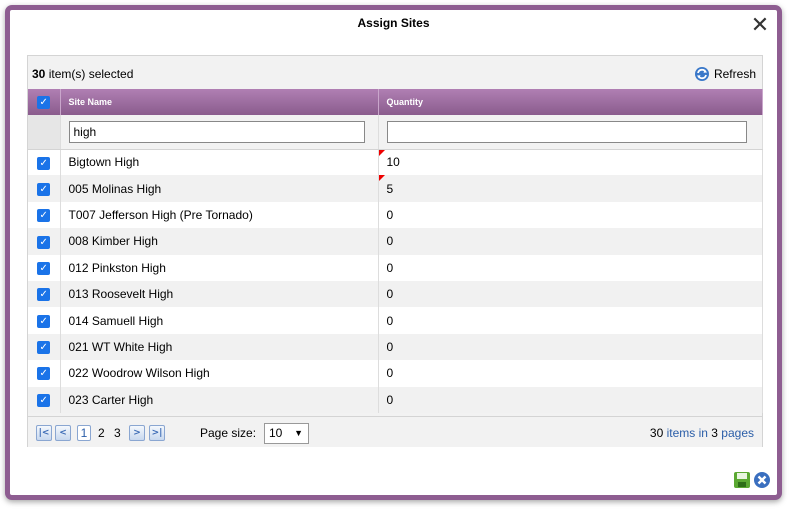 This screenshot has height=512, width=794. Describe the element at coordinates (570, 102) in the screenshot. I see `column-header-quantity: Quantity` at that location.